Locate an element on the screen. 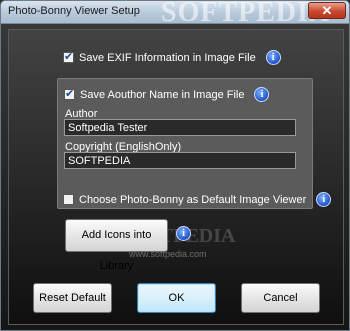  save-exif-checkbox is located at coordinates (68, 56).